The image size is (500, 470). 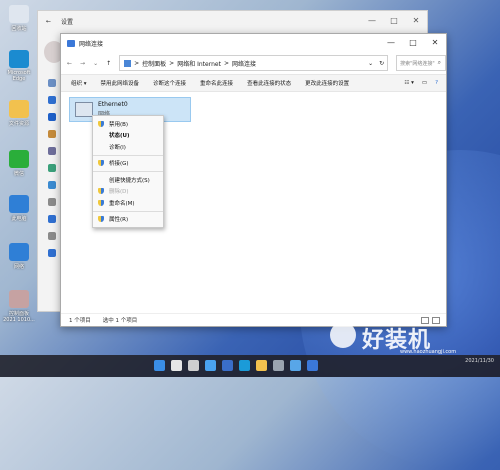 What do you see at coordinates (113, 104) in the screenshot?
I see `adapter-name: Ethernet0` at bounding box center [113, 104].